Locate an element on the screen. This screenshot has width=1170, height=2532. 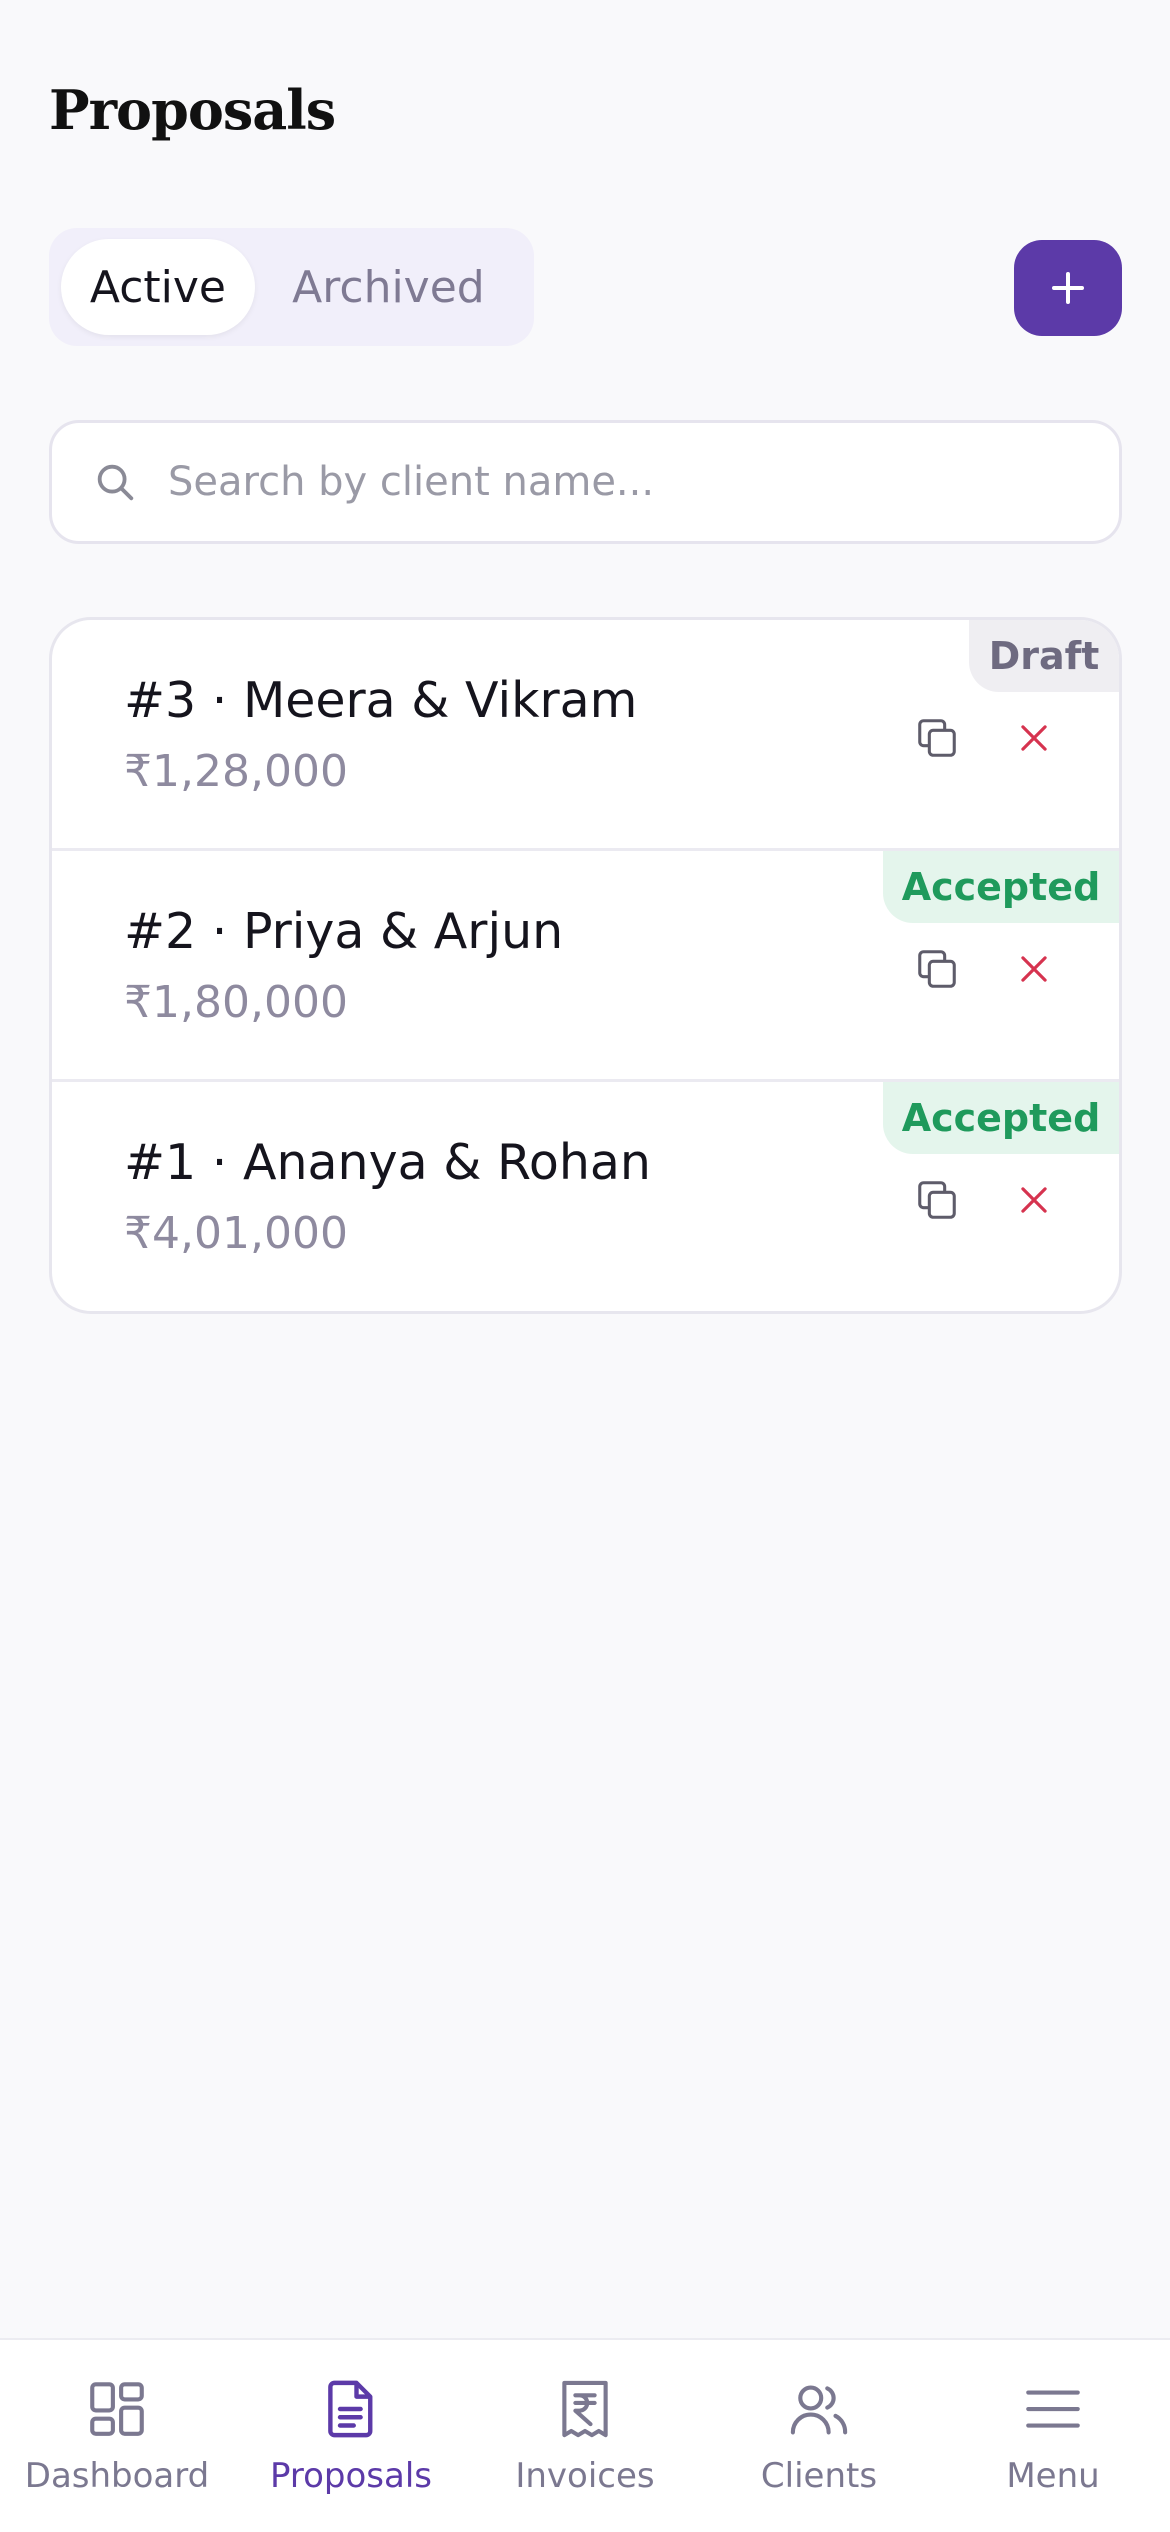
tab-active: Active is located at coordinates (158, 287).